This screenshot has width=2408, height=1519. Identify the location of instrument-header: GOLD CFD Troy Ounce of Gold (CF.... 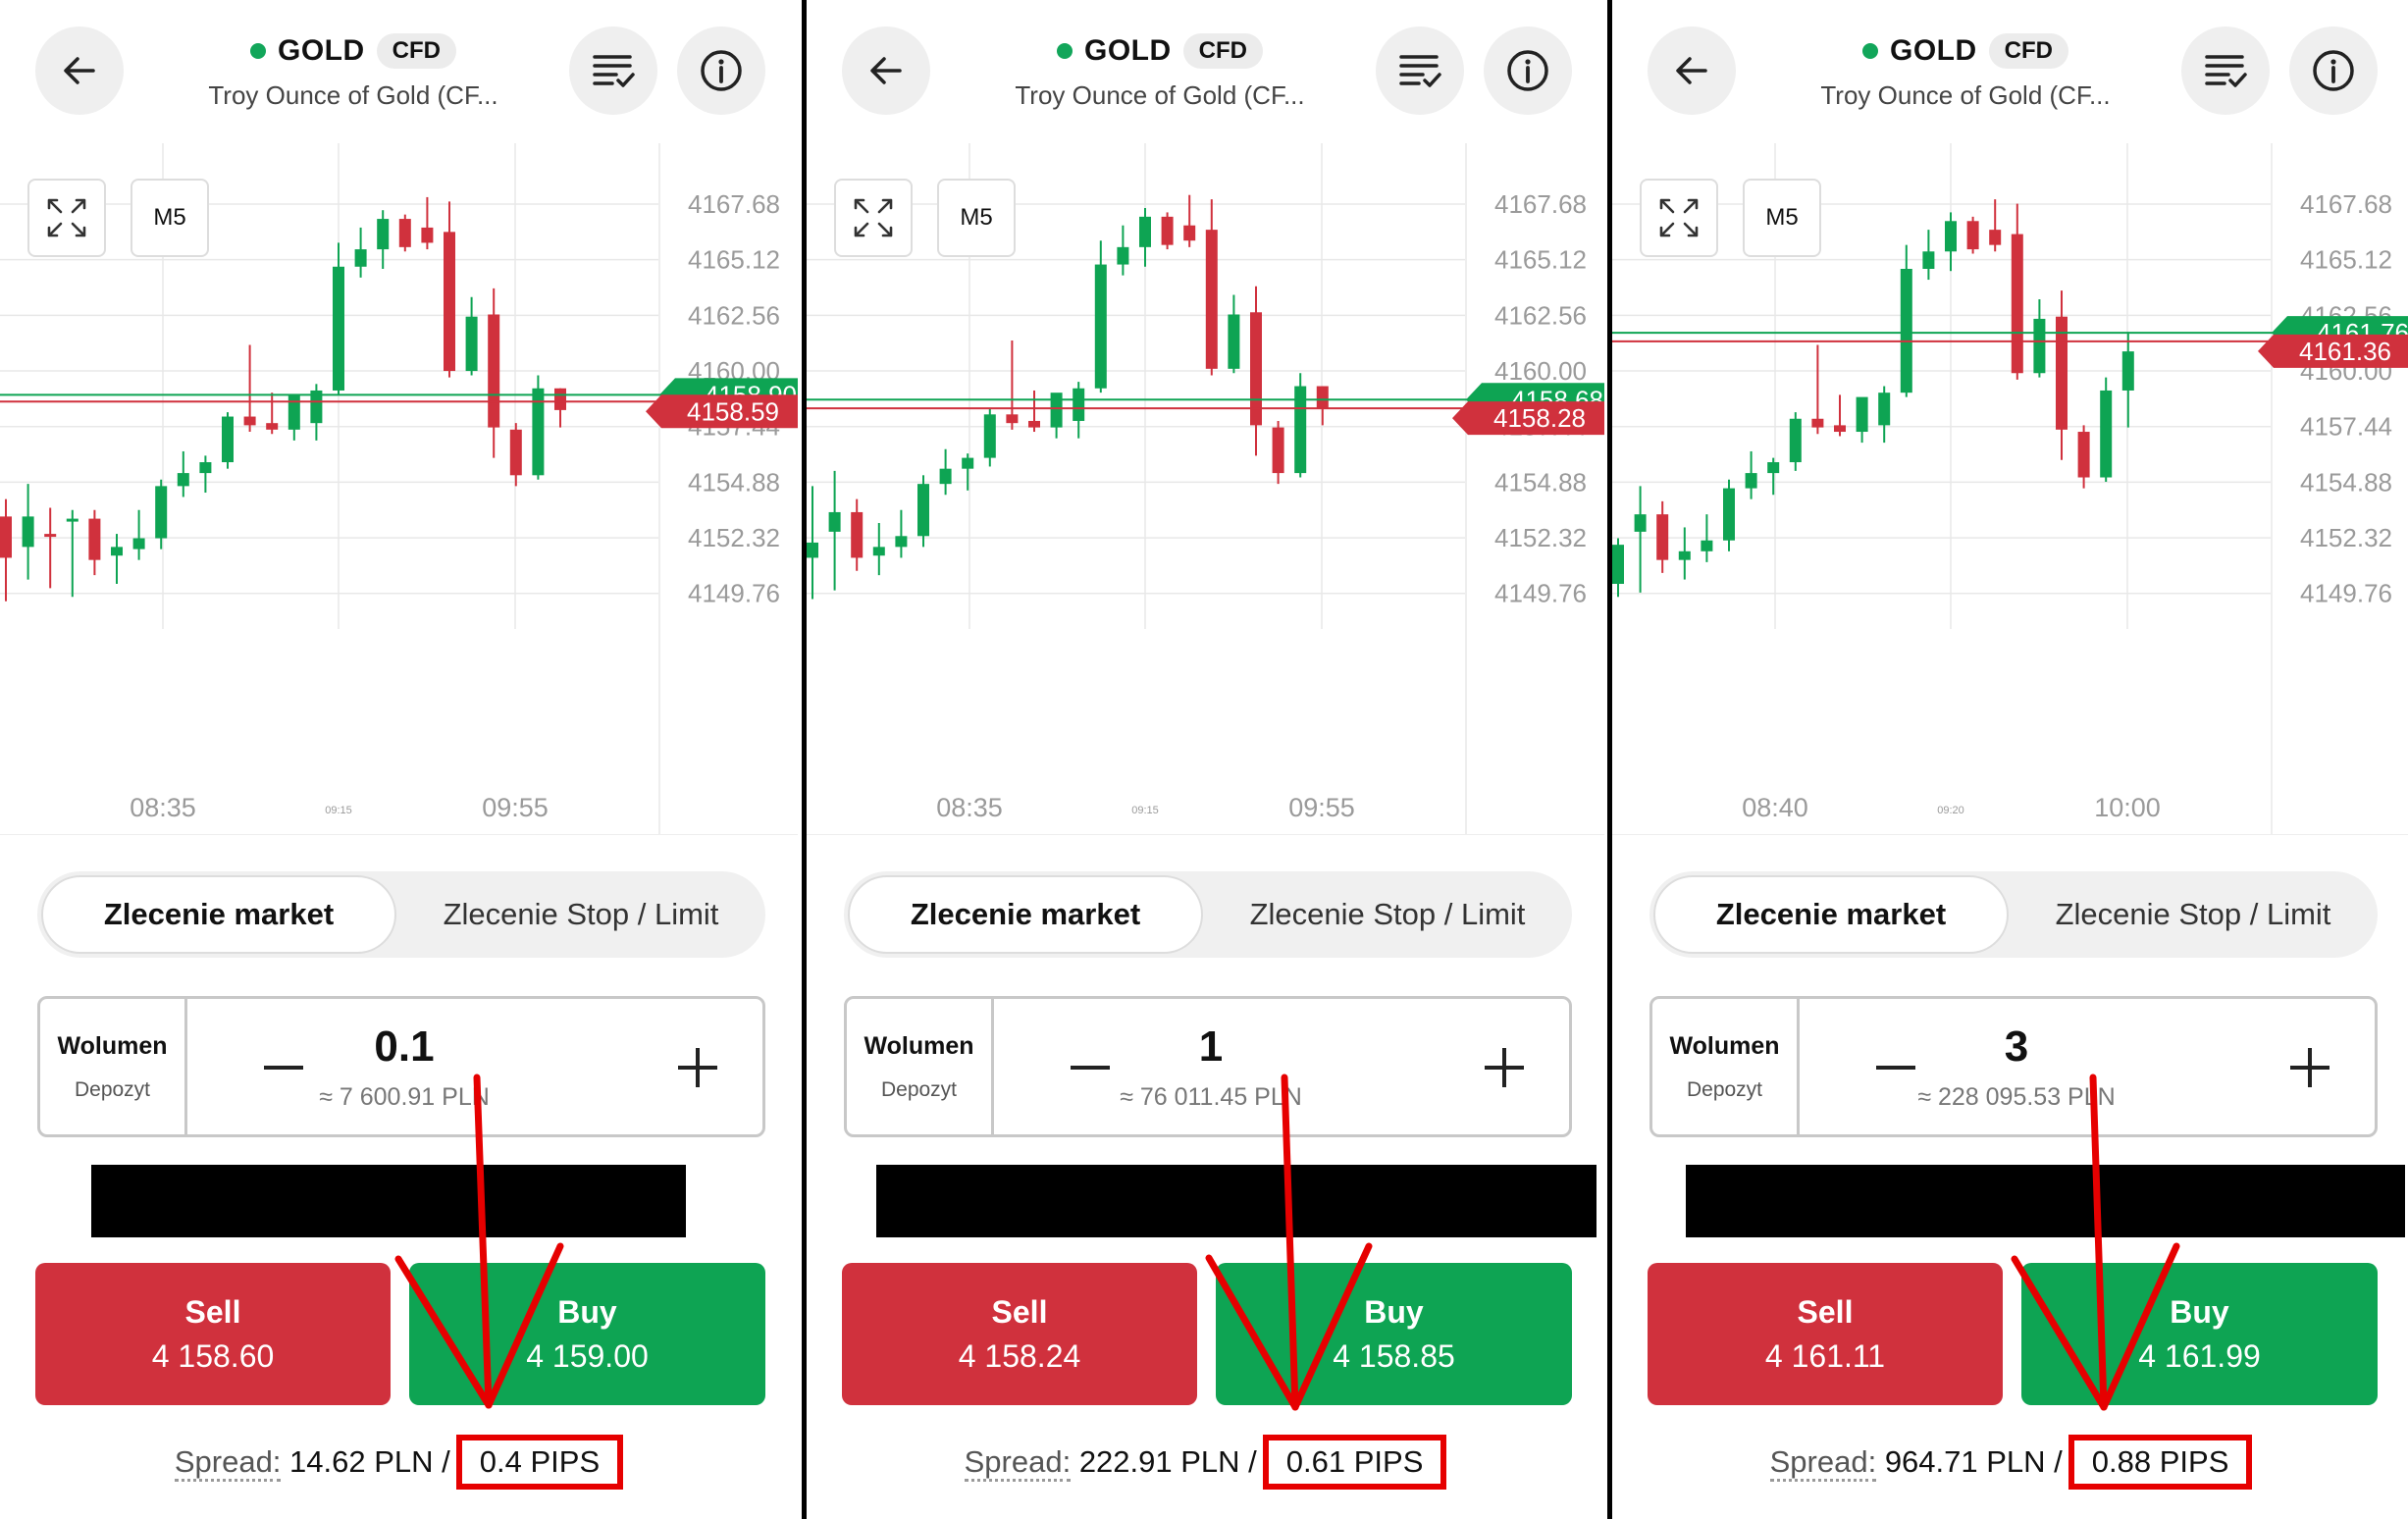
(353, 70).